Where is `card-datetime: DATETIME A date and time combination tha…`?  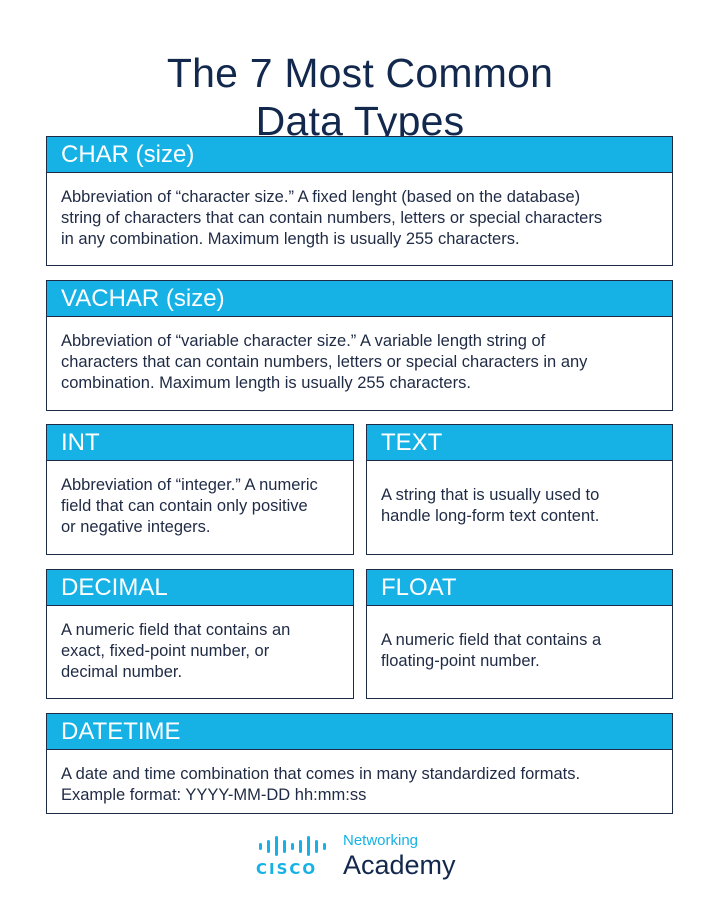
card-datetime: DATETIME A date and time combination tha… is located at coordinates (359, 763).